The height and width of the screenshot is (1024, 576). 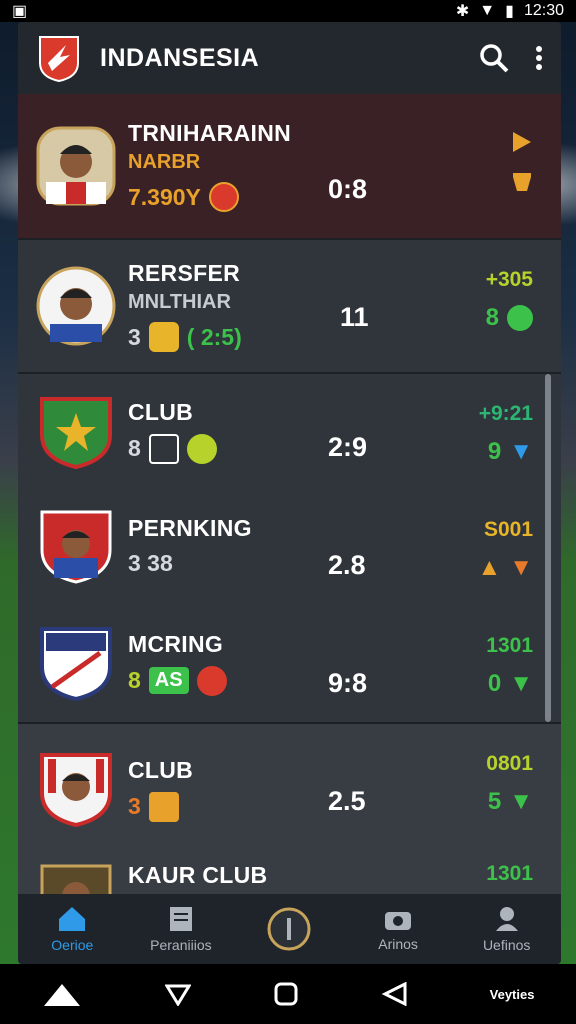 What do you see at coordinates (489, 567) in the screenshot?
I see `flame-icon: ▲` at bounding box center [489, 567].